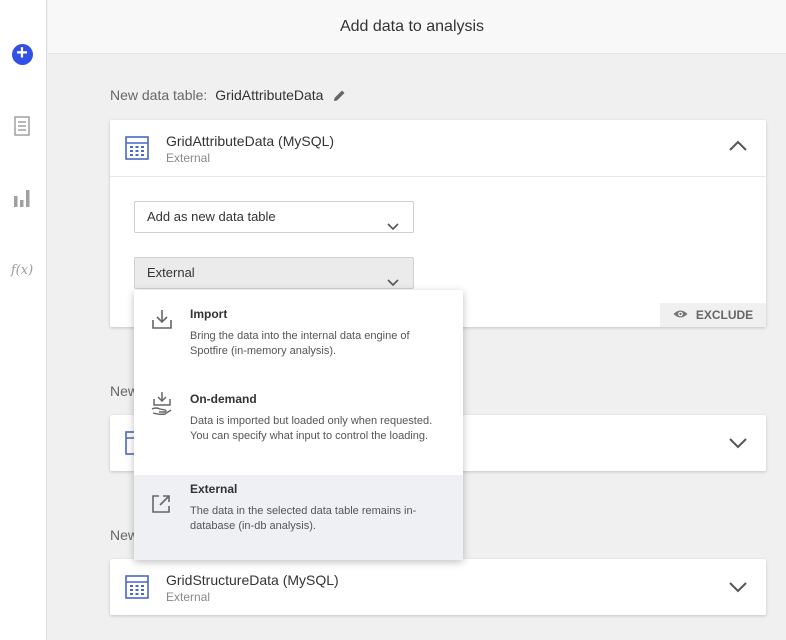 The image size is (786, 640). I want to click on option-title: External, so click(214, 489).